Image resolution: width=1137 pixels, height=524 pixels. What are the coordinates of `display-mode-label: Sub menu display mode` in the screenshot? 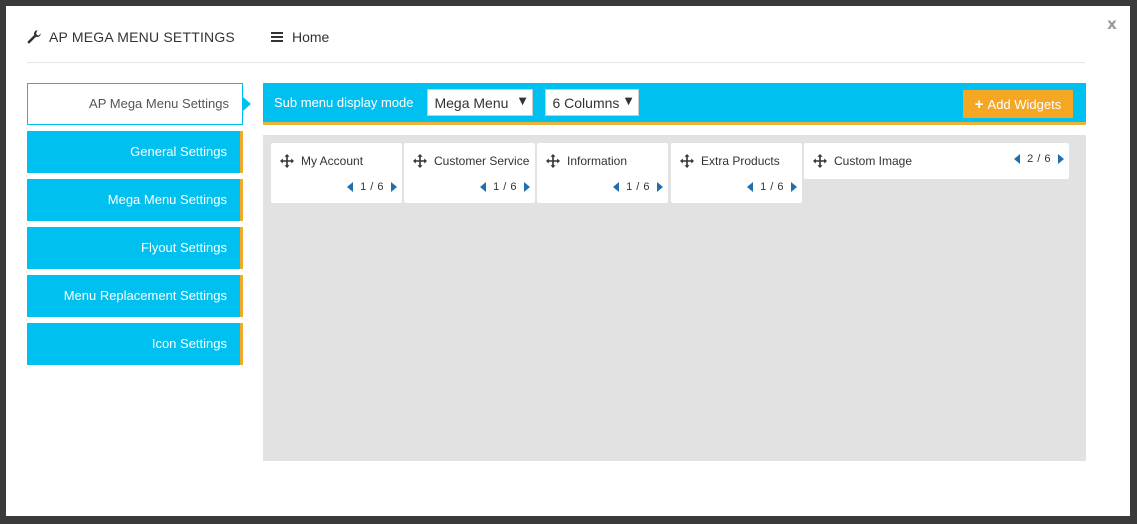 It's located at (344, 102).